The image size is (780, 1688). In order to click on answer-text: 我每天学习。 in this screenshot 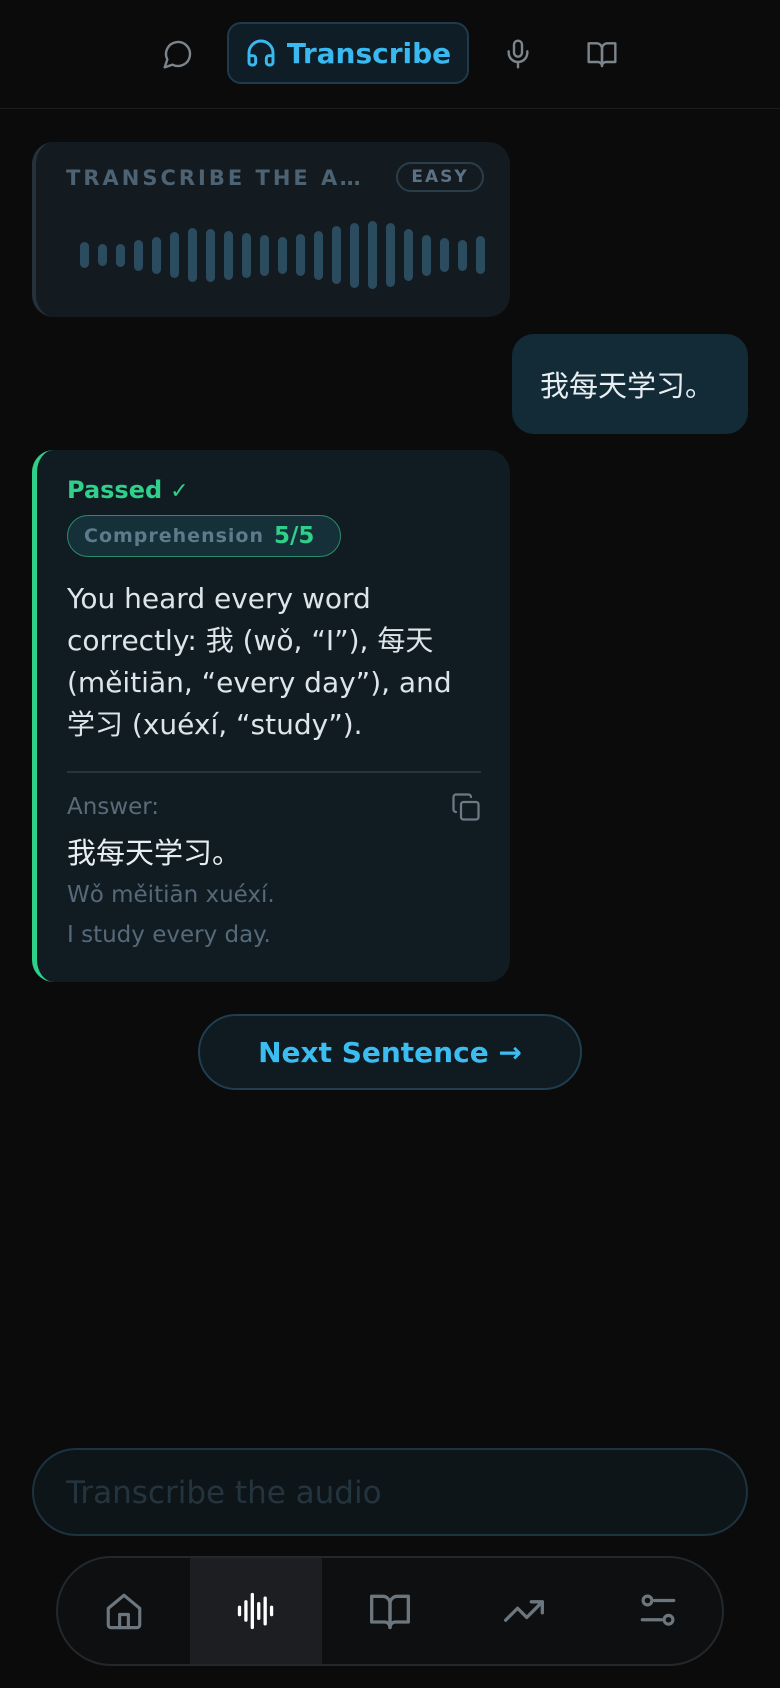, I will do `click(154, 853)`.